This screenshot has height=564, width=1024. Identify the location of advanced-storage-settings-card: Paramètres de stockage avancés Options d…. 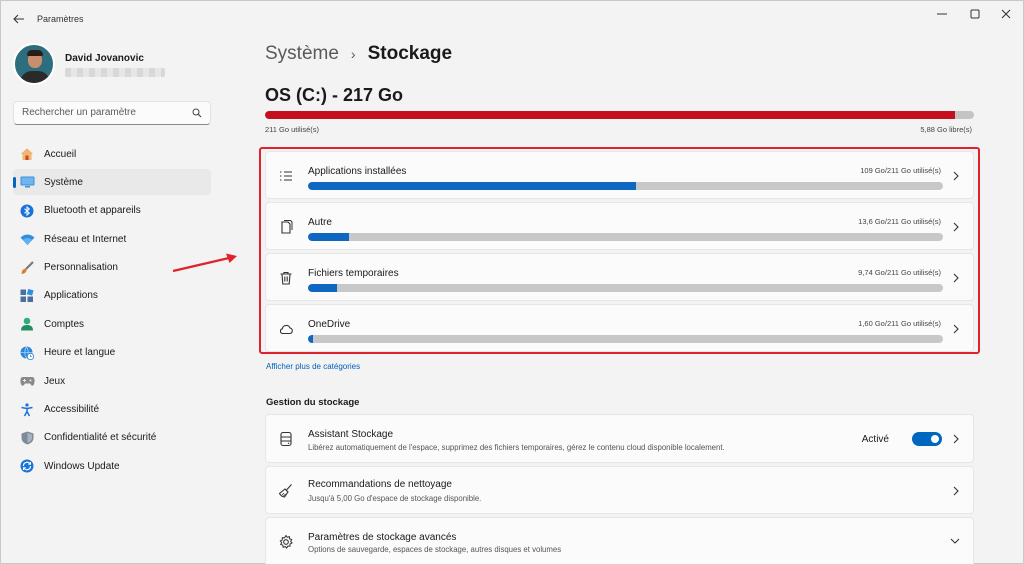
(619, 540).